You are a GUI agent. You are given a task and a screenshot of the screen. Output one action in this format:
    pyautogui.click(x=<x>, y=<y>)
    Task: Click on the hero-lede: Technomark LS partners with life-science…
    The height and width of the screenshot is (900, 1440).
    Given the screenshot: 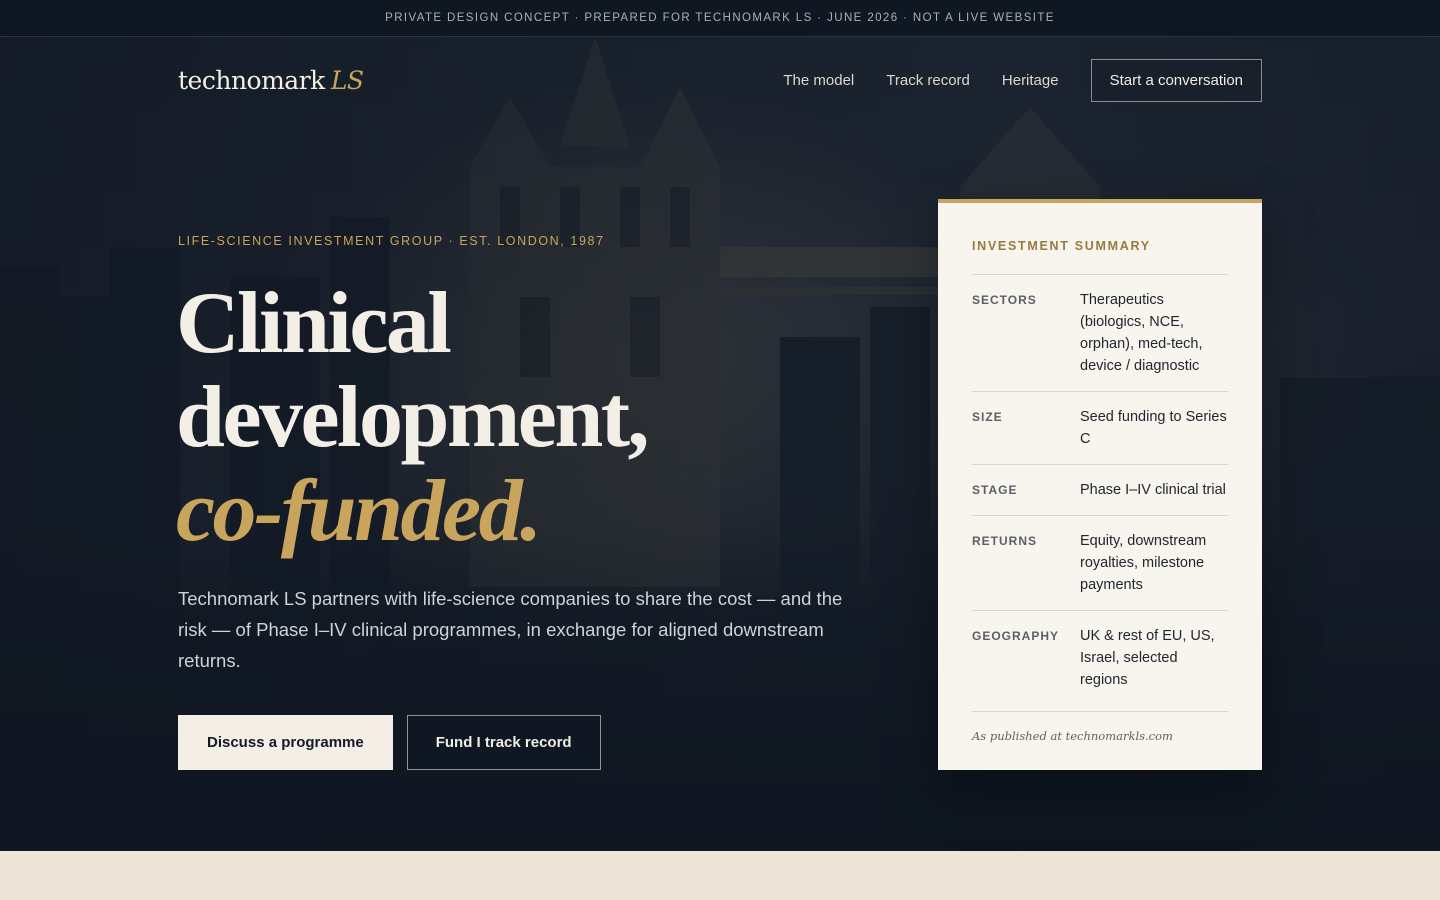 What is the action you would take?
    pyautogui.click(x=510, y=629)
    